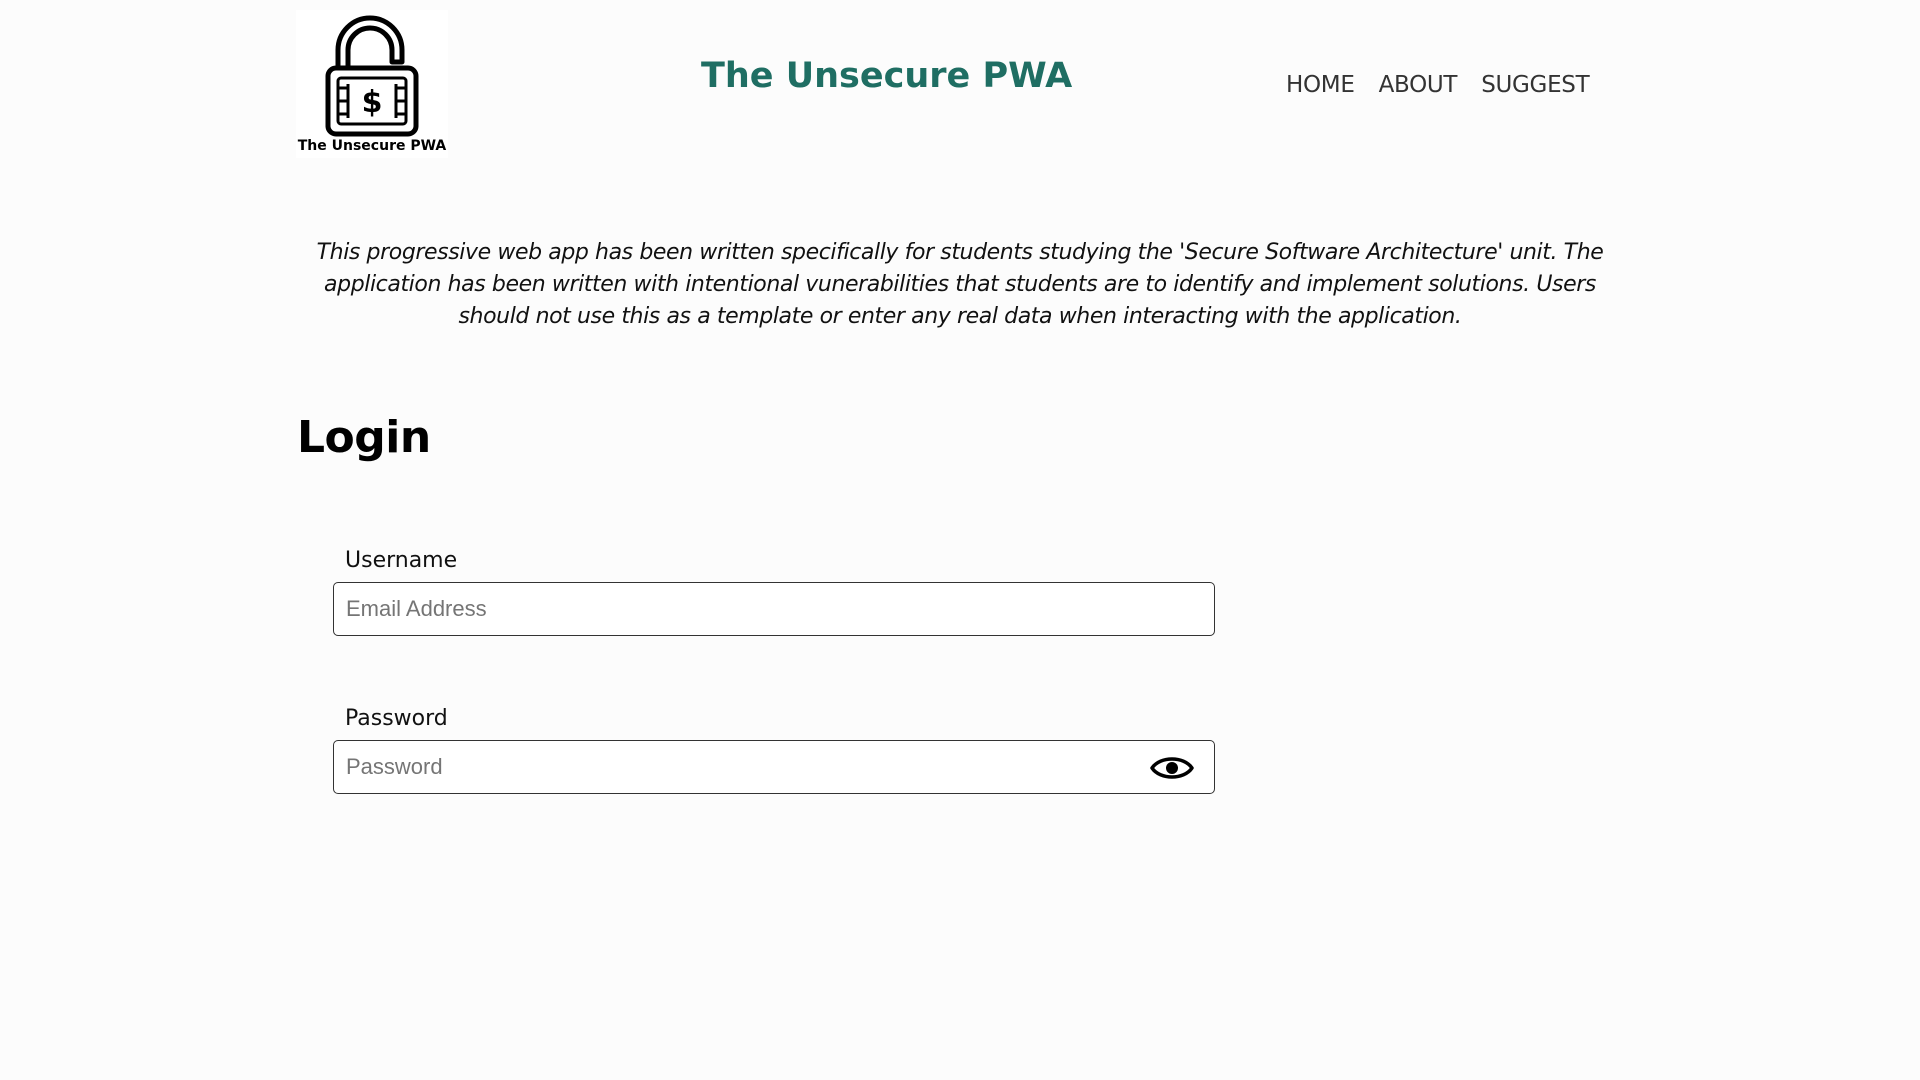  What do you see at coordinates (756, 767) in the screenshot?
I see `password-input` at bounding box center [756, 767].